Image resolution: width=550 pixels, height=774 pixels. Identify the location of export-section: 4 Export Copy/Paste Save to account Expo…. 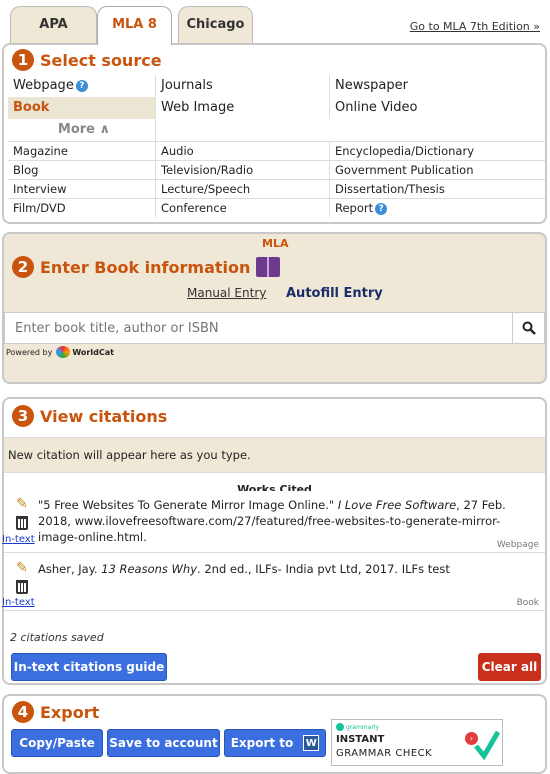
(274, 734).